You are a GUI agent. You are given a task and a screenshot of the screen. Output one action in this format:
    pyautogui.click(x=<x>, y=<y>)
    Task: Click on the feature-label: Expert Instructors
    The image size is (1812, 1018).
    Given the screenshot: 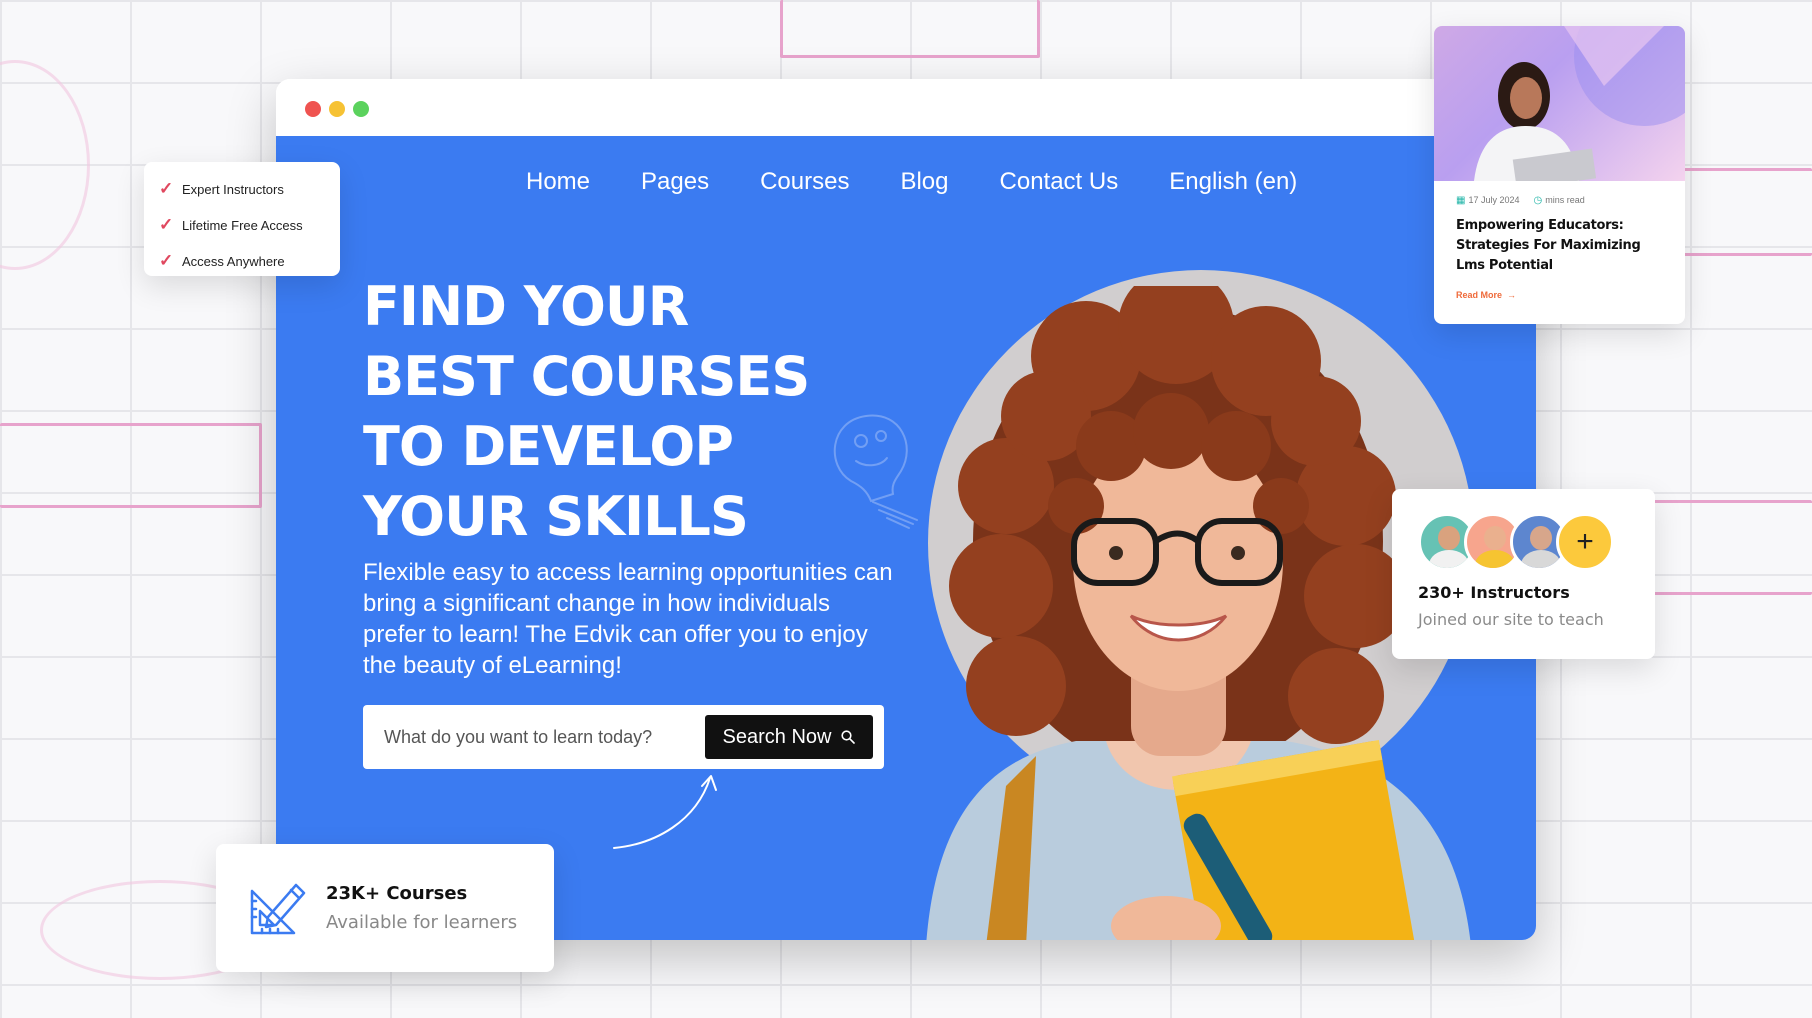 What is the action you would take?
    pyautogui.click(x=233, y=189)
    